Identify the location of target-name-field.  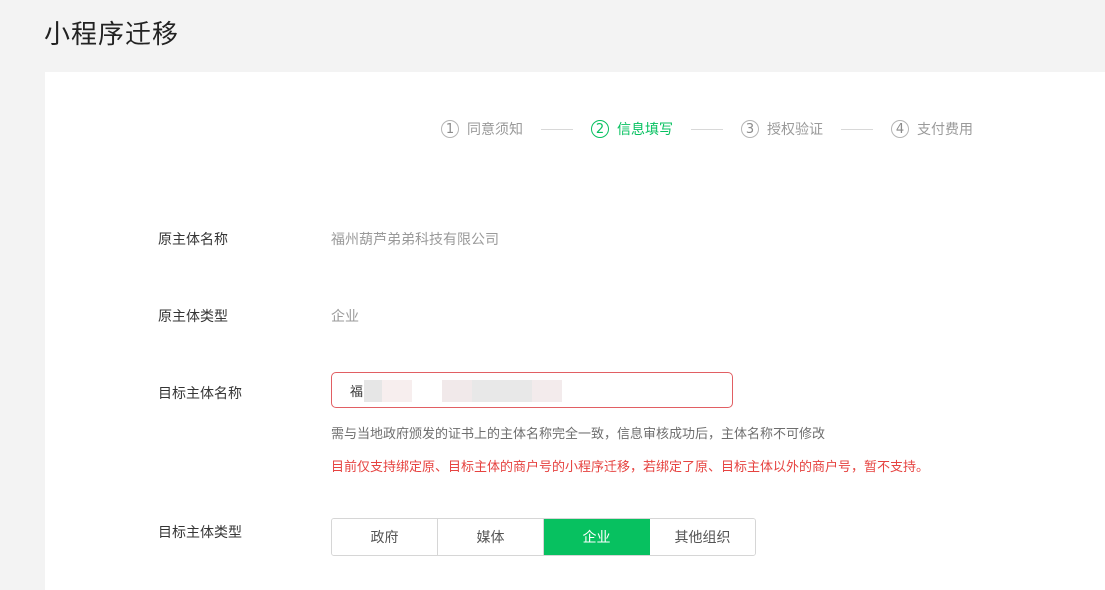
(532, 390).